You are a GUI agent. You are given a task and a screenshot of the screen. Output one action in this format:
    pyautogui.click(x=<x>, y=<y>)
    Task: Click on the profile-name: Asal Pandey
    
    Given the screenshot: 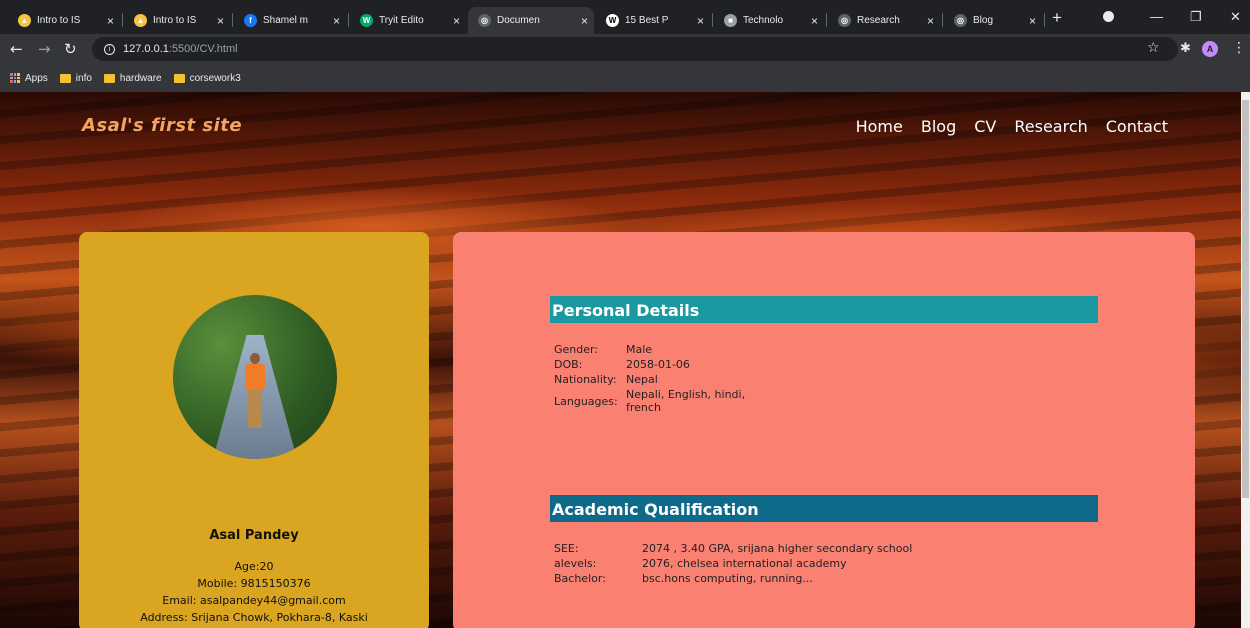 What is the action you would take?
    pyautogui.click(x=254, y=535)
    